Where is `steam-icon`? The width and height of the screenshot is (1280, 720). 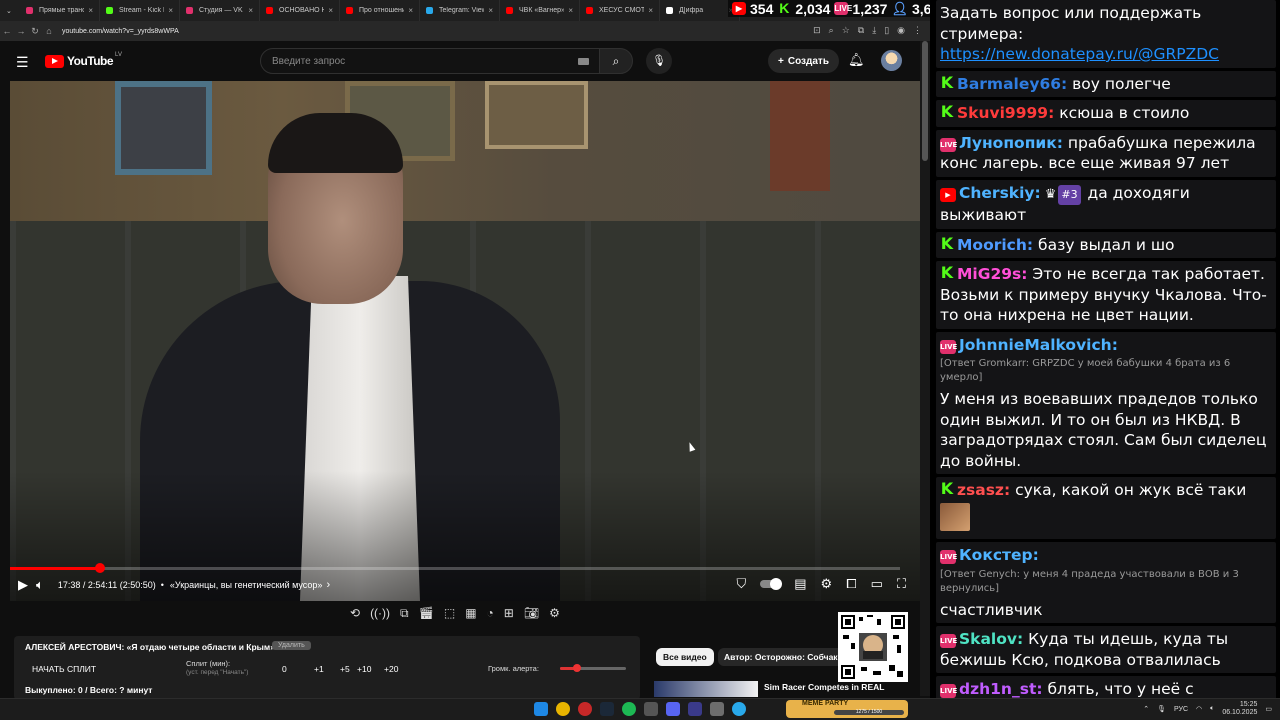
steam-icon is located at coordinates (607, 709).